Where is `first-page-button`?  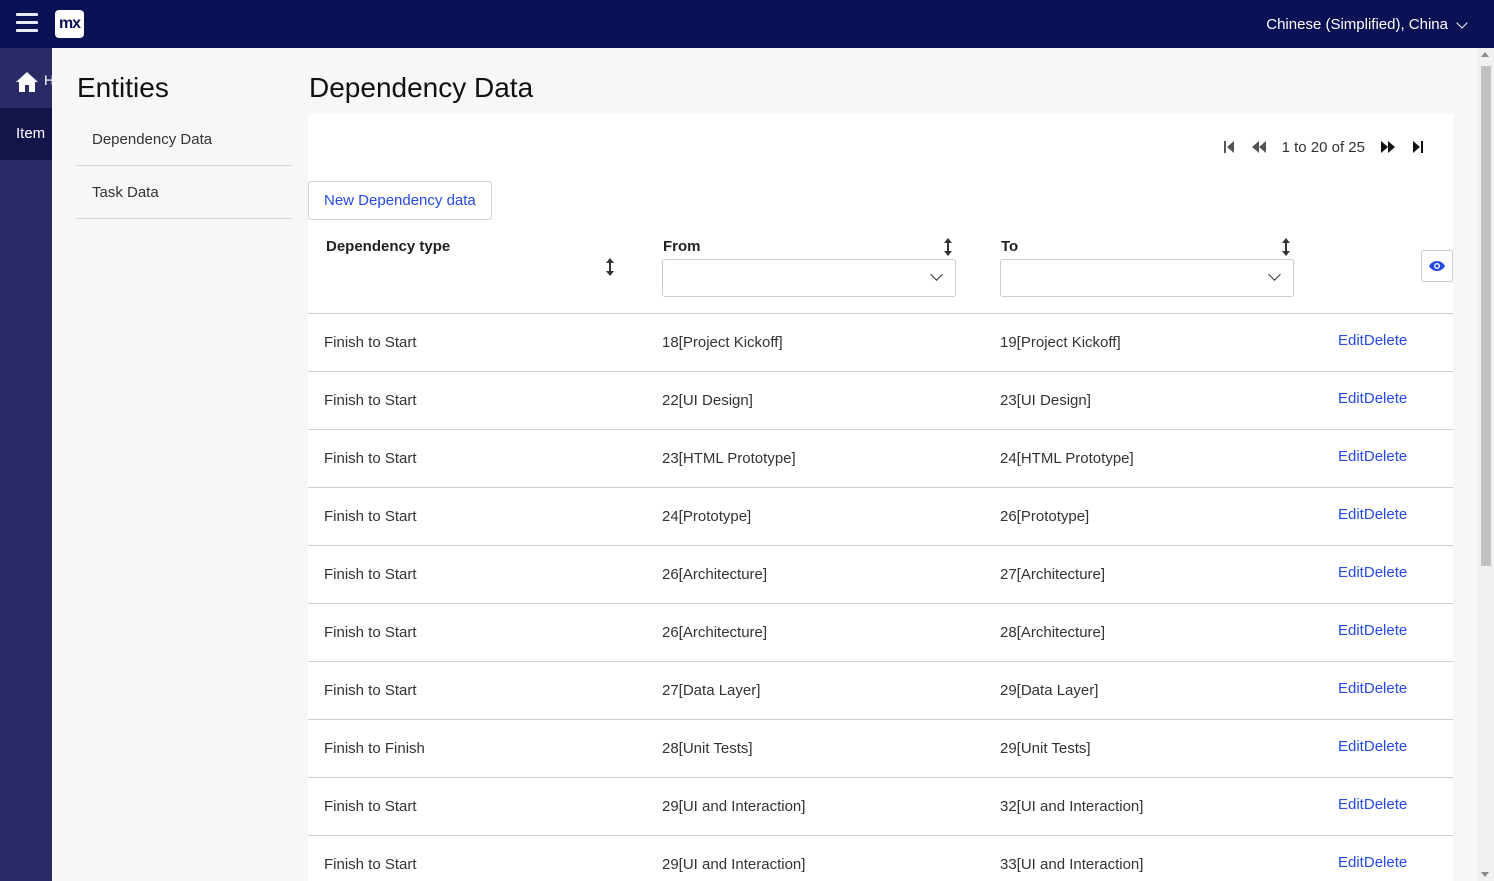
first-page-button is located at coordinates (1229, 147).